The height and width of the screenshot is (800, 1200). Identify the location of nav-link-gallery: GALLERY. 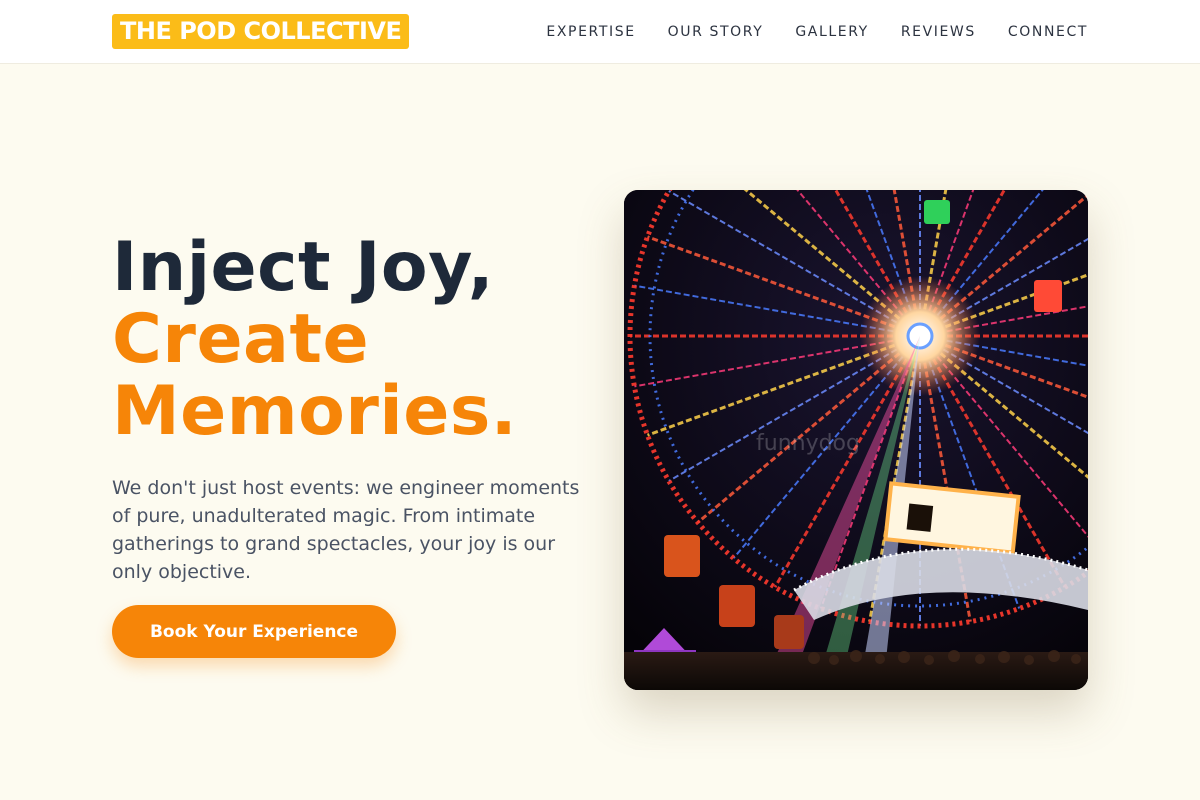
(831, 32).